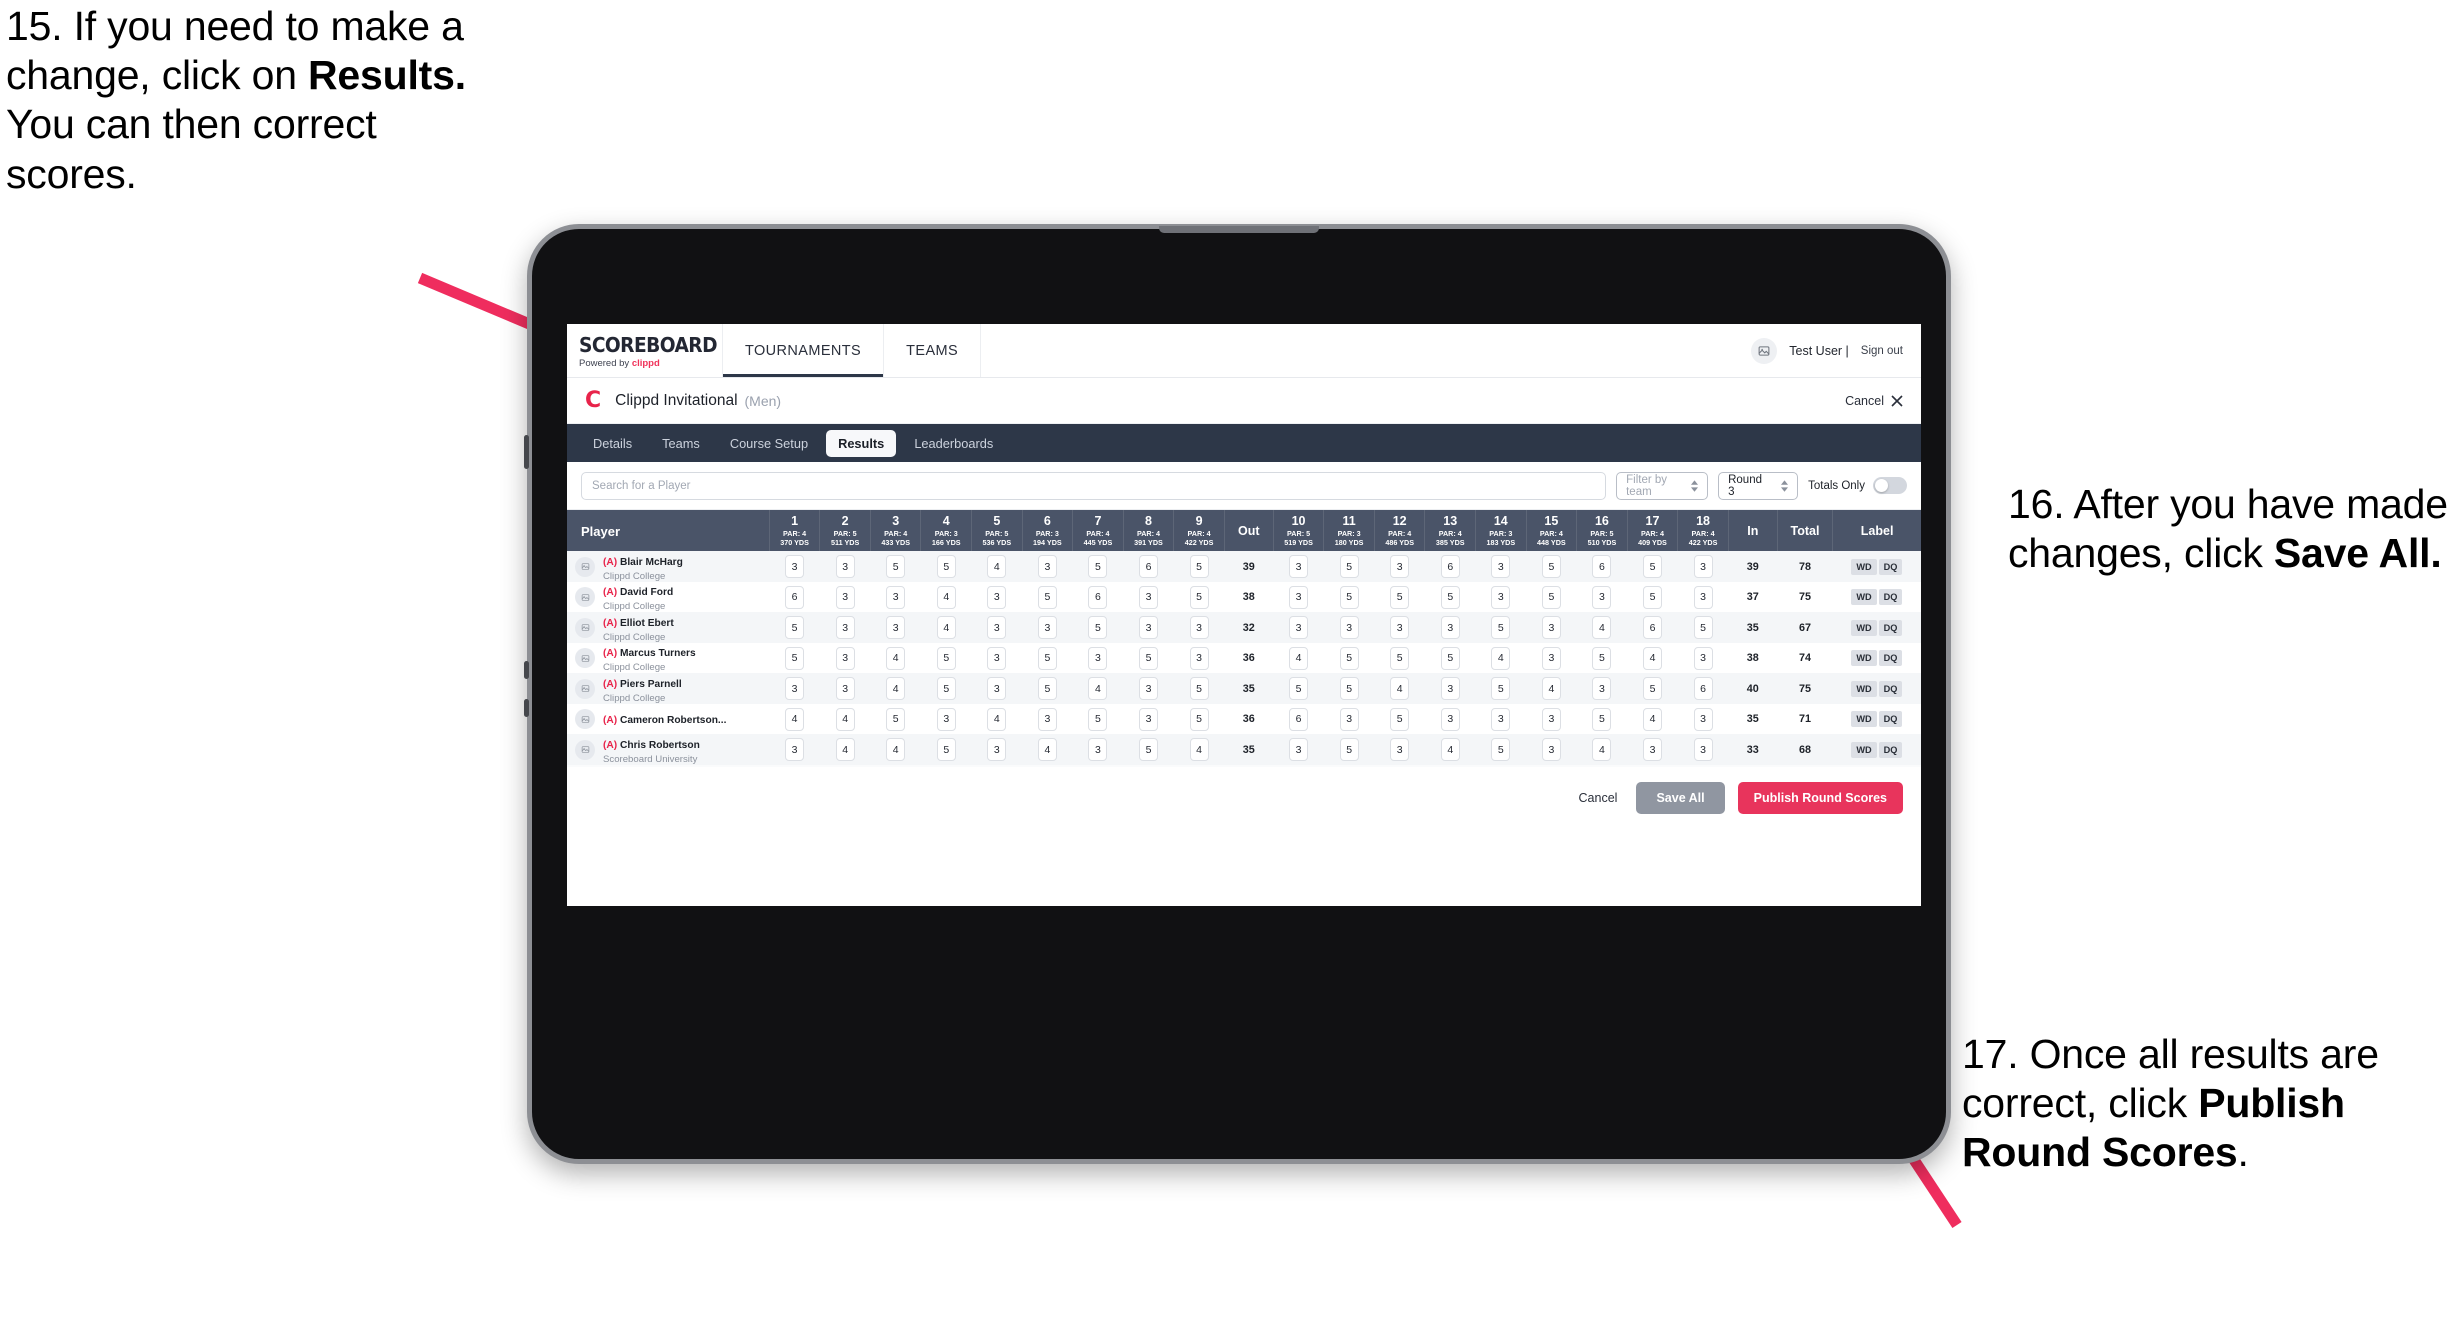 Image resolution: width=2464 pixels, height=1326 pixels. I want to click on score-cell-hole-6: 3, so click(1047, 566).